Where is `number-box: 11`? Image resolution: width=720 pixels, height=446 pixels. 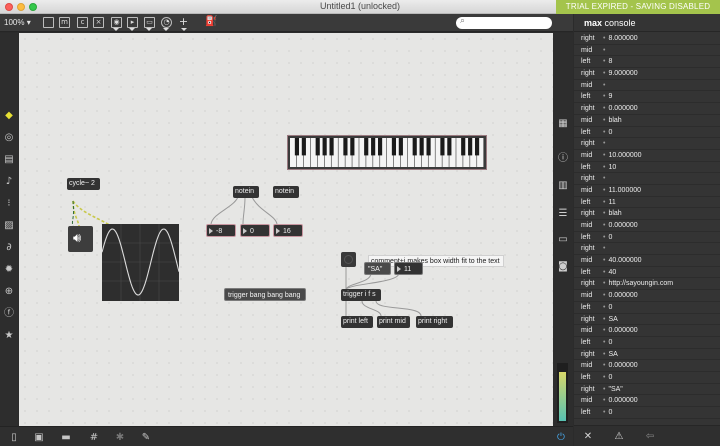 number-box: 11 is located at coordinates (408, 268).